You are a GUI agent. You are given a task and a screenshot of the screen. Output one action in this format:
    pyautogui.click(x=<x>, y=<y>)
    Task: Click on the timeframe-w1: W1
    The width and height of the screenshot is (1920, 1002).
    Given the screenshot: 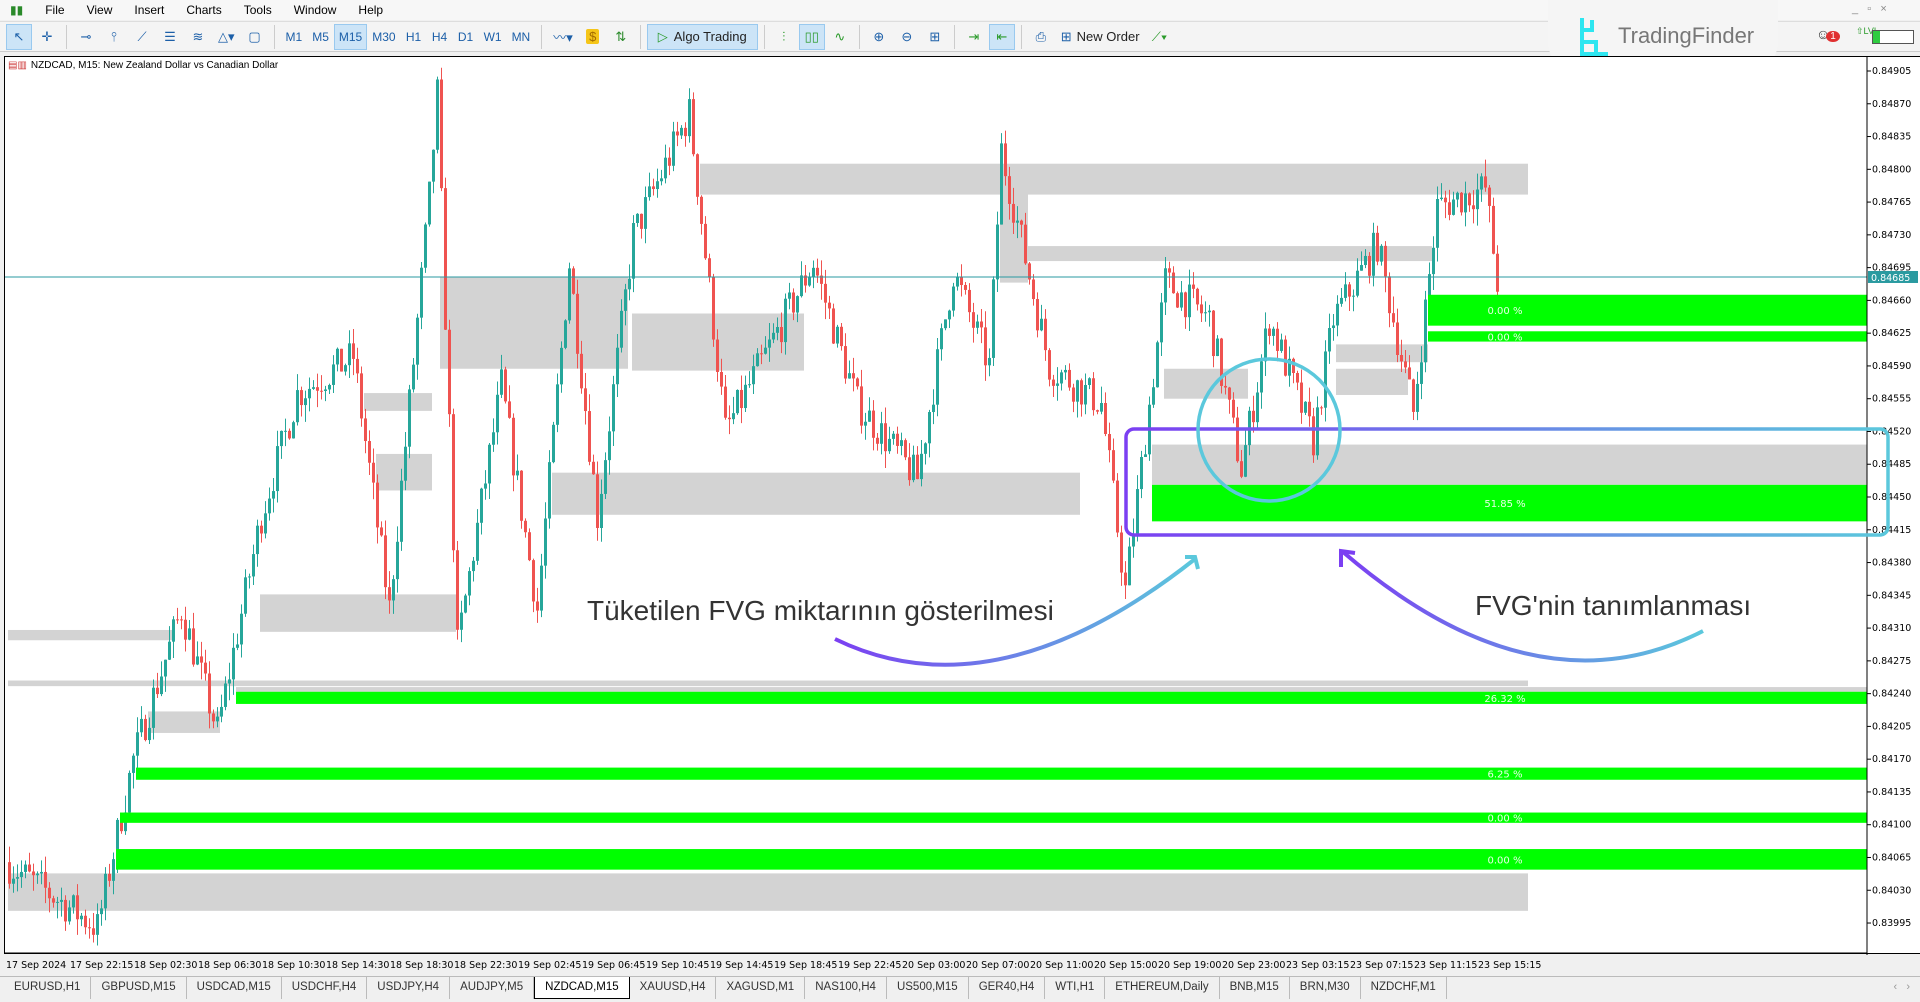 What is the action you would take?
    pyautogui.click(x=493, y=37)
    